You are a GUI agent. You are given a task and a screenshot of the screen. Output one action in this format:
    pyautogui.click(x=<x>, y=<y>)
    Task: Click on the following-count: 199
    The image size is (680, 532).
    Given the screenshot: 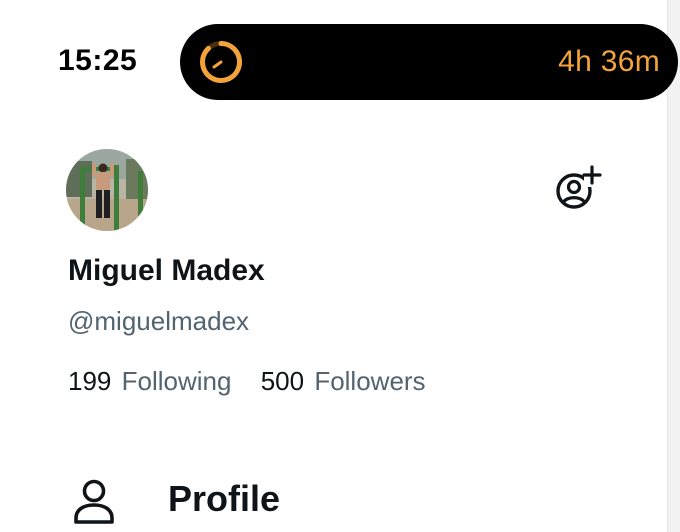 What is the action you would take?
    pyautogui.click(x=90, y=381)
    